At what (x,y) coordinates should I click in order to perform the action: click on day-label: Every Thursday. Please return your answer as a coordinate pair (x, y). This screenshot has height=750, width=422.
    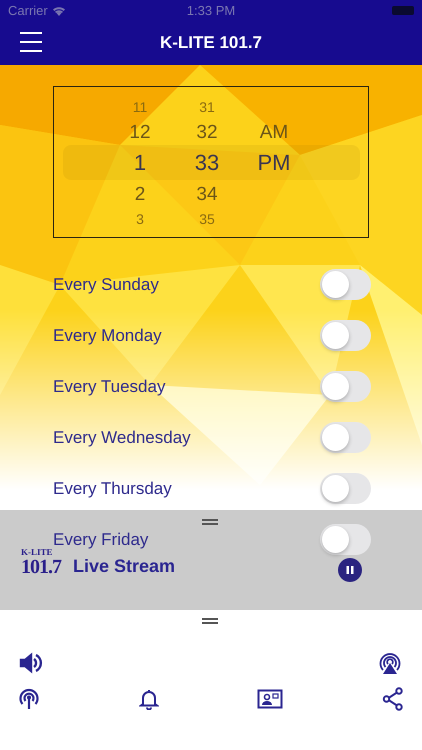
    Looking at the image, I should click on (113, 488).